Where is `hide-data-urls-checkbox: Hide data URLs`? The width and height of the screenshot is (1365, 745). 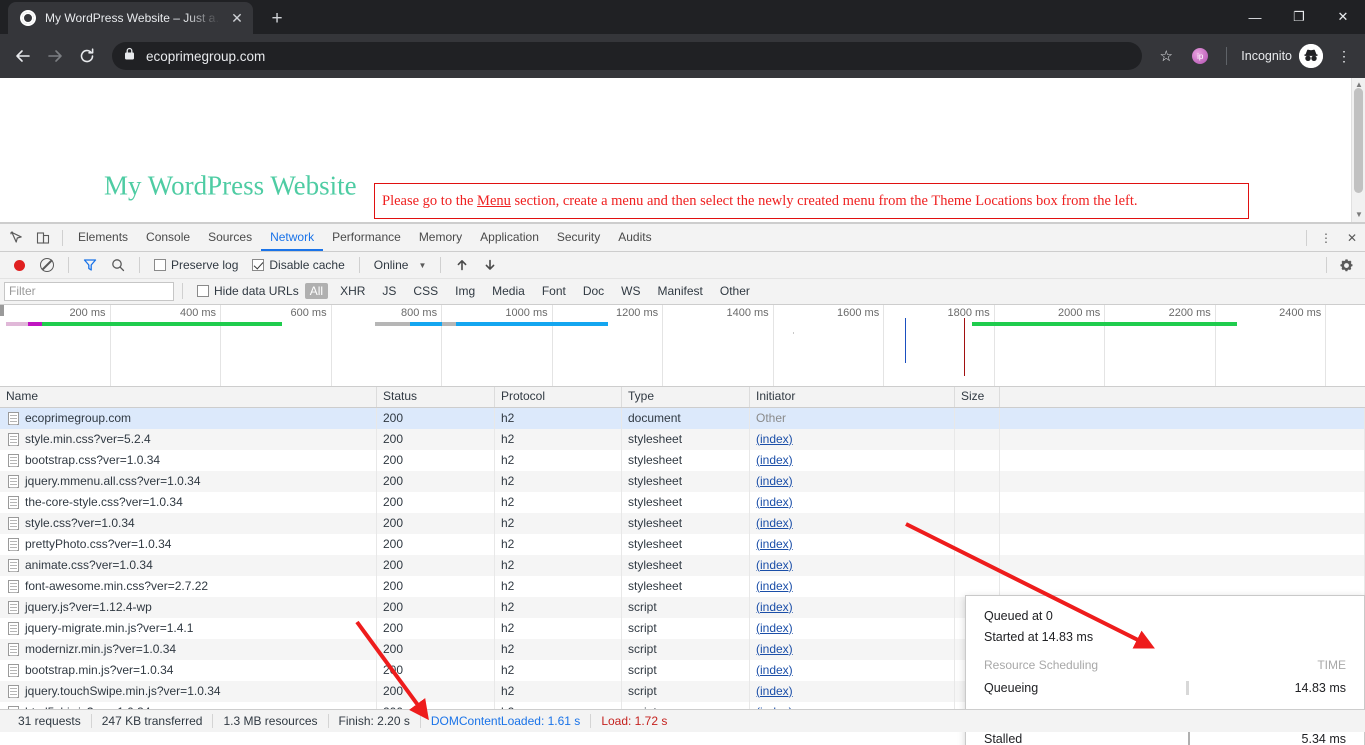 hide-data-urls-checkbox: Hide data URLs is located at coordinates (248, 291).